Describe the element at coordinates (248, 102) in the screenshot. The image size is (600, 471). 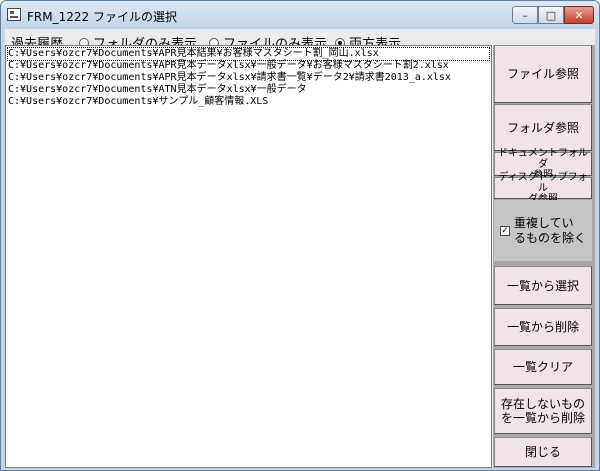
I see `list-item: C:¥Users¥ozcr7¥Documents¥サンプル_顧客情報.XLS` at that location.